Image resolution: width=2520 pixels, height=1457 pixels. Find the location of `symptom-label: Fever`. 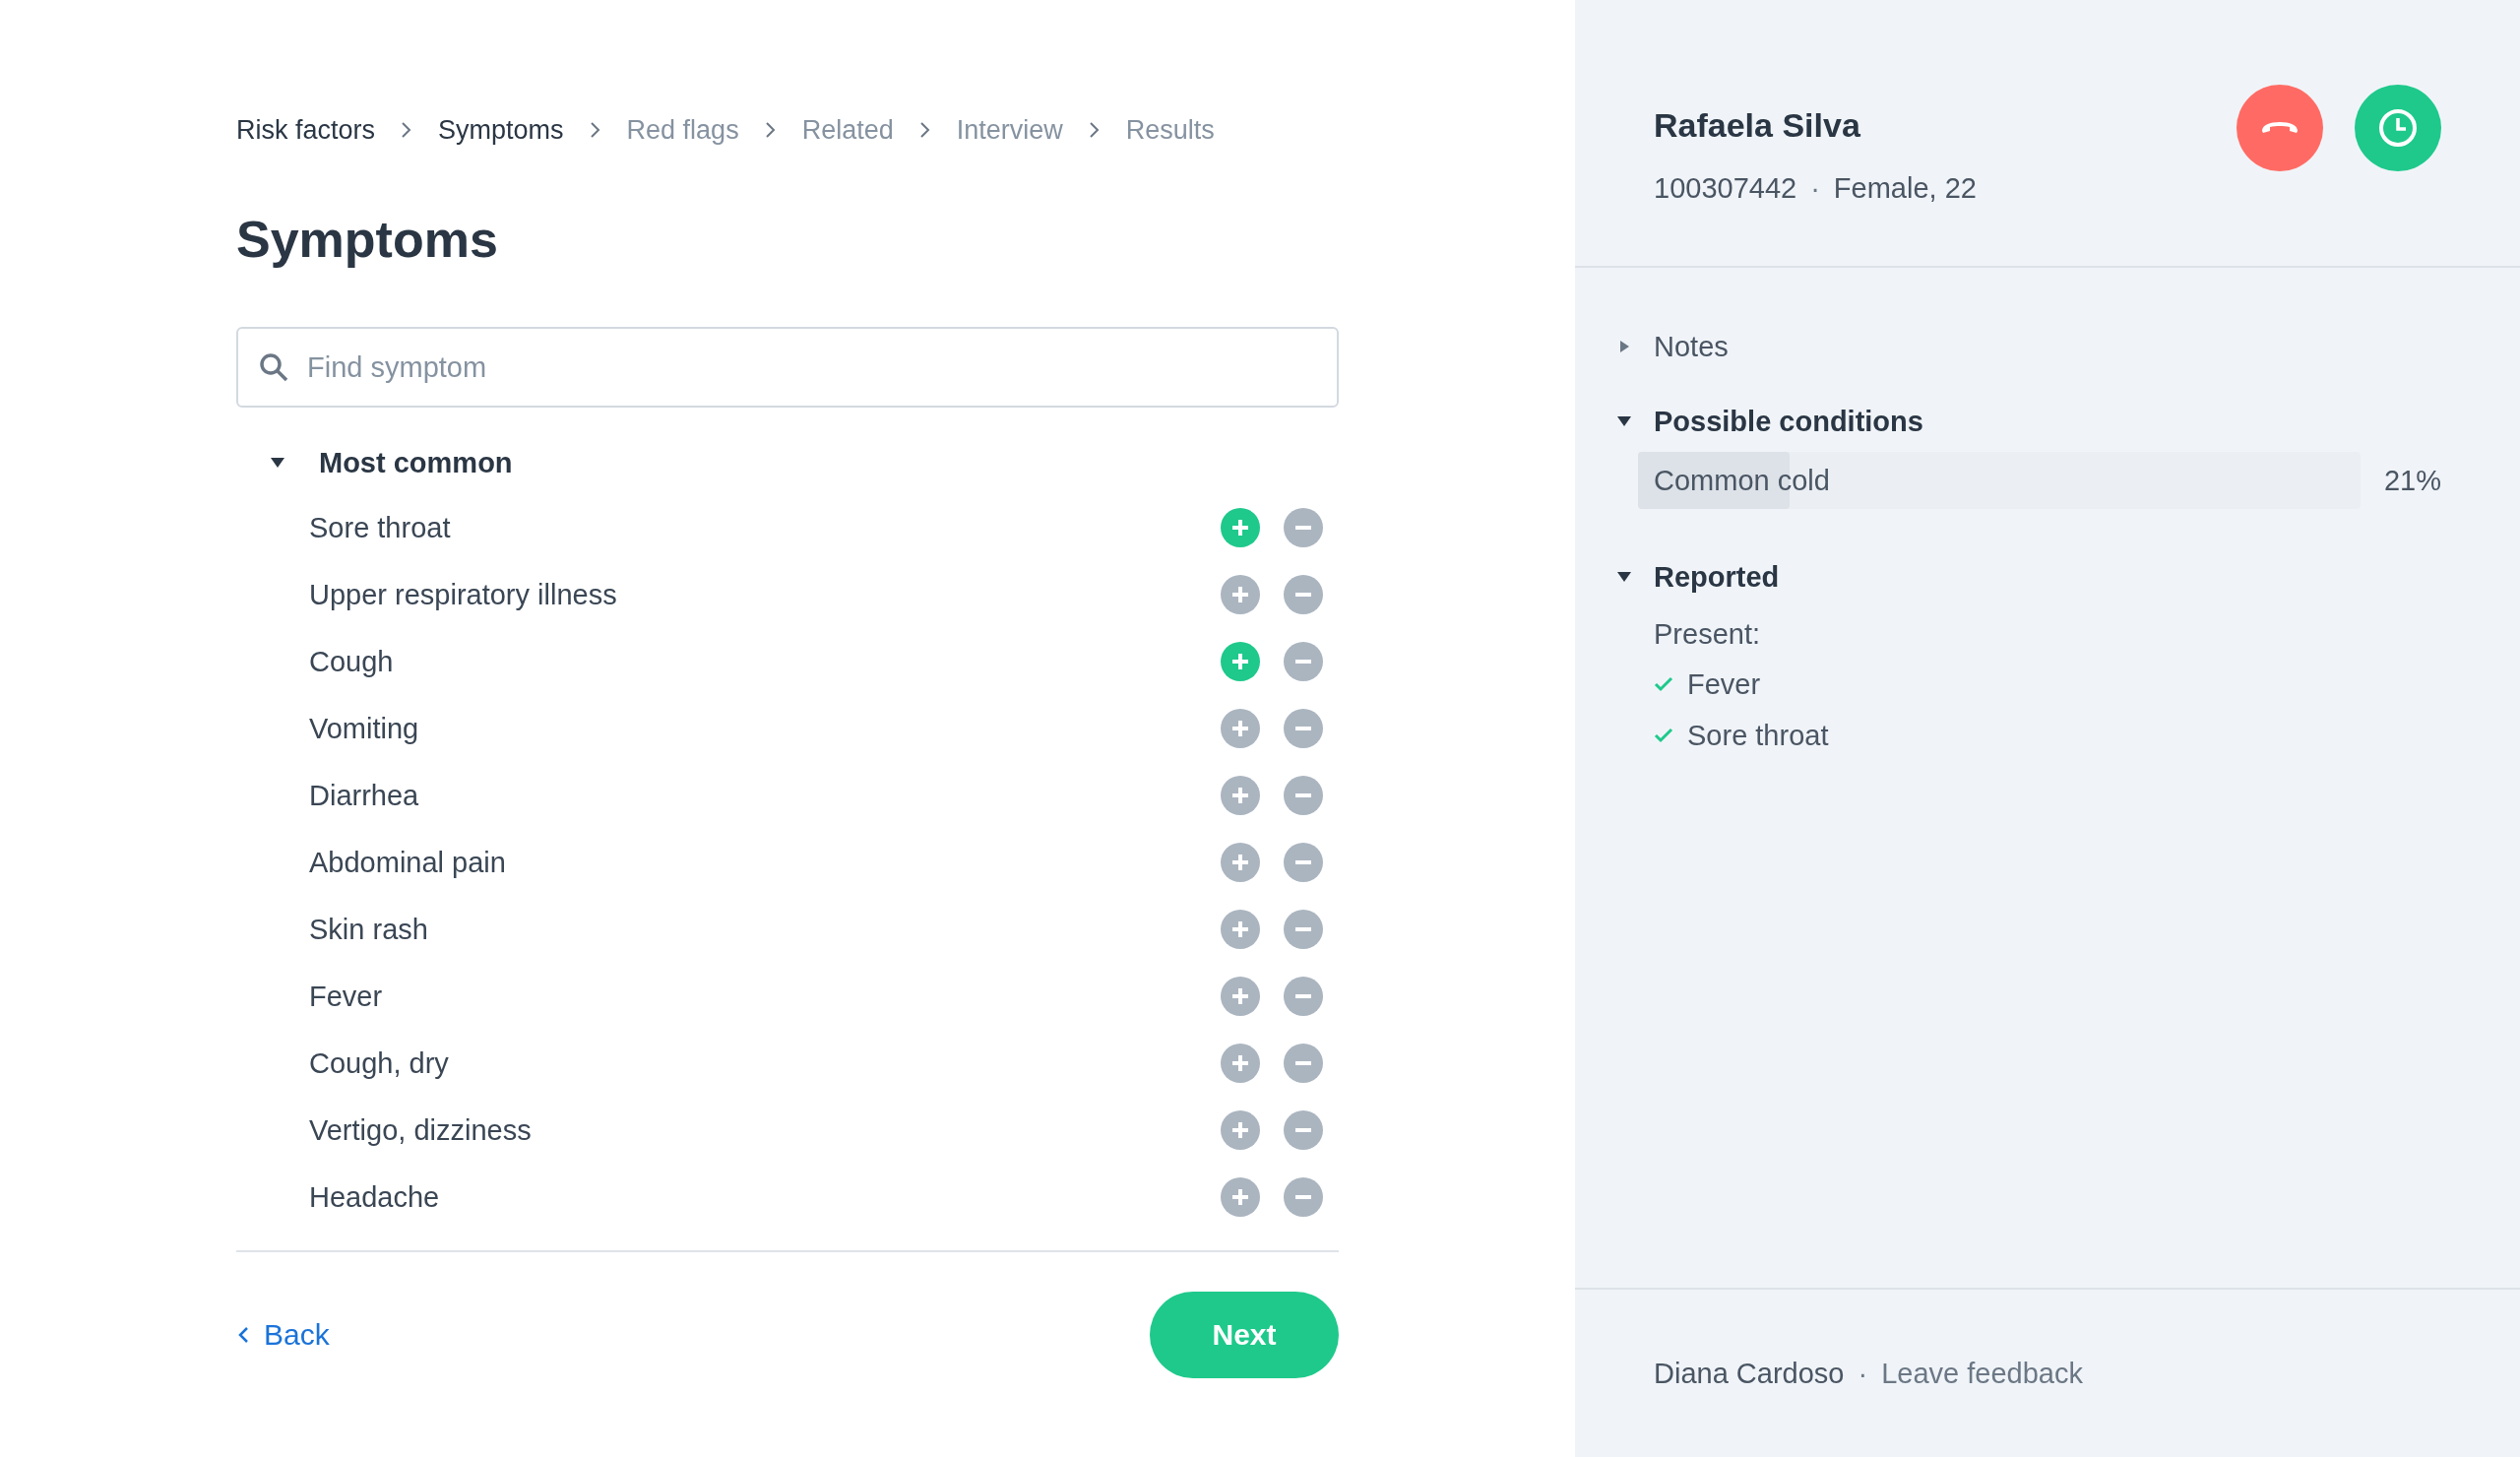

symptom-label: Fever is located at coordinates (346, 996).